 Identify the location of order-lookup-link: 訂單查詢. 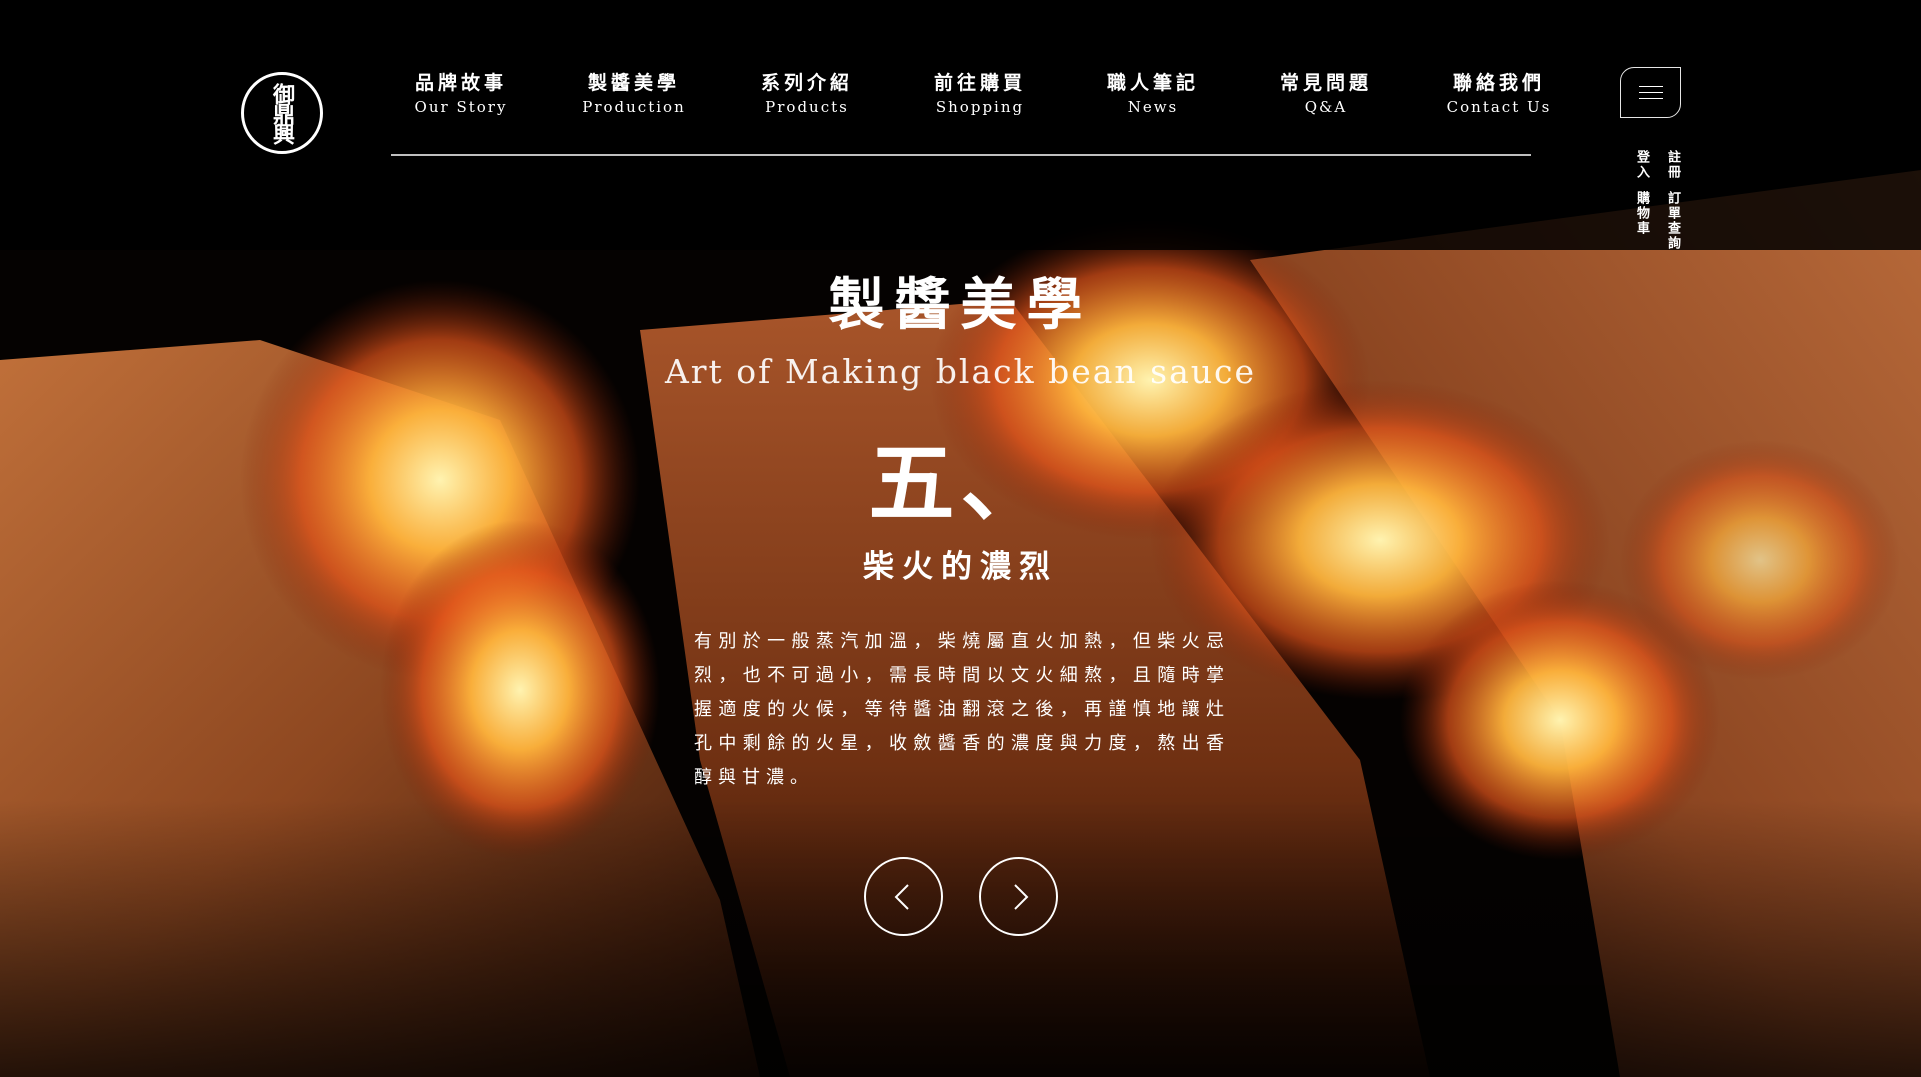
(1672, 221).